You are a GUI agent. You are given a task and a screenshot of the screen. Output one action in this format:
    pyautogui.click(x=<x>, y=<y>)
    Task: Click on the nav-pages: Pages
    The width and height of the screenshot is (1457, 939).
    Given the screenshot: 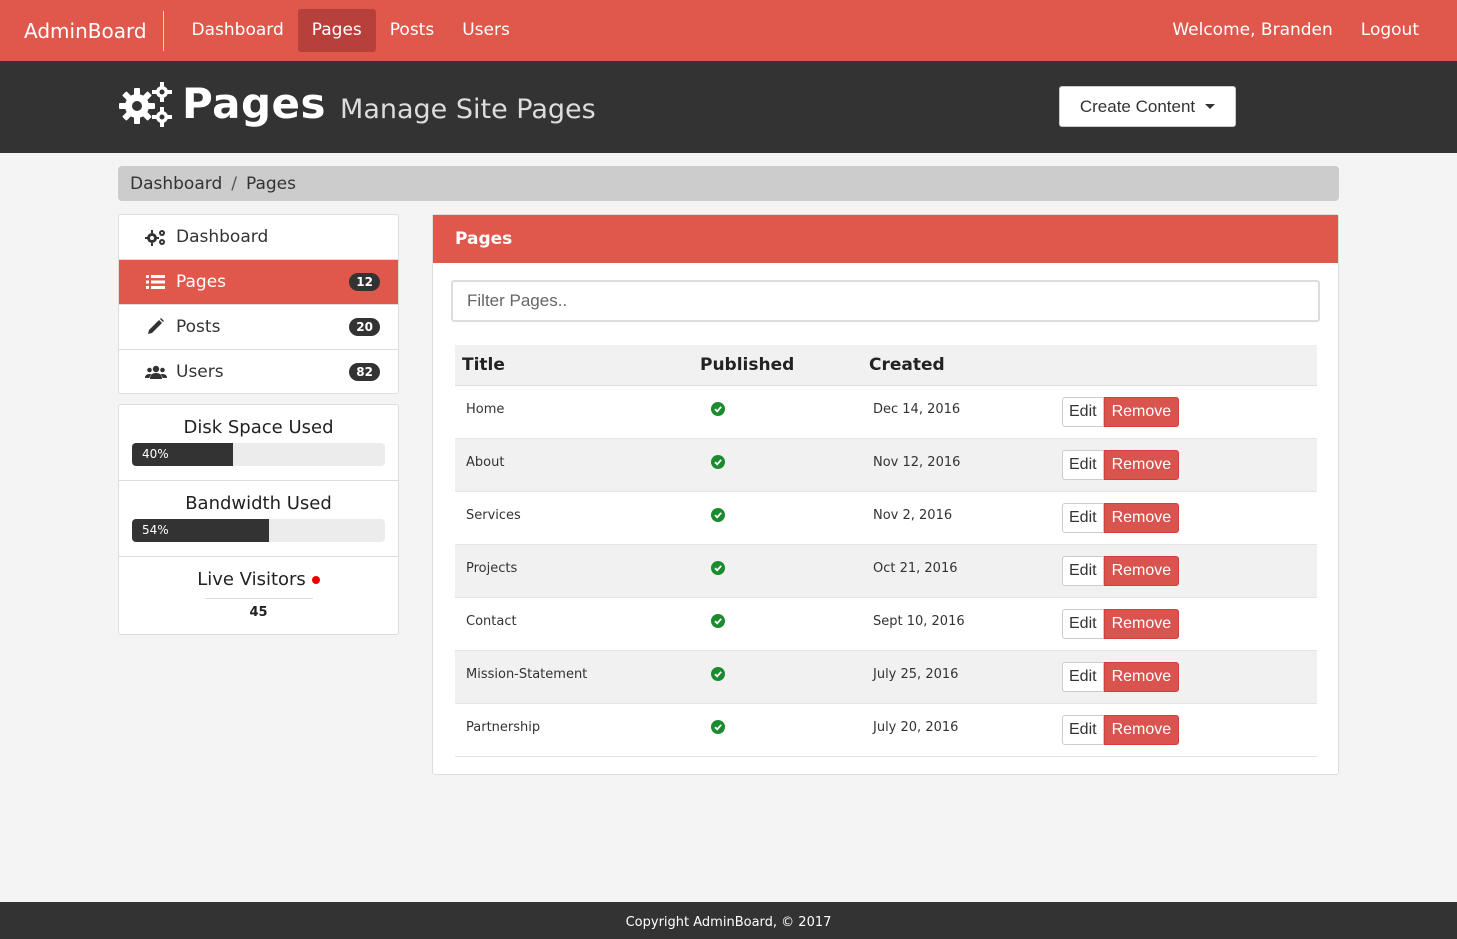 What is the action you would take?
    pyautogui.click(x=336, y=30)
    